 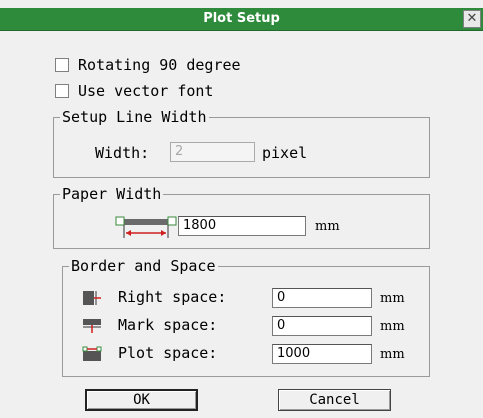 What do you see at coordinates (143, 266) in the screenshot?
I see `border-space-legend: Border and Space` at bounding box center [143, 266].